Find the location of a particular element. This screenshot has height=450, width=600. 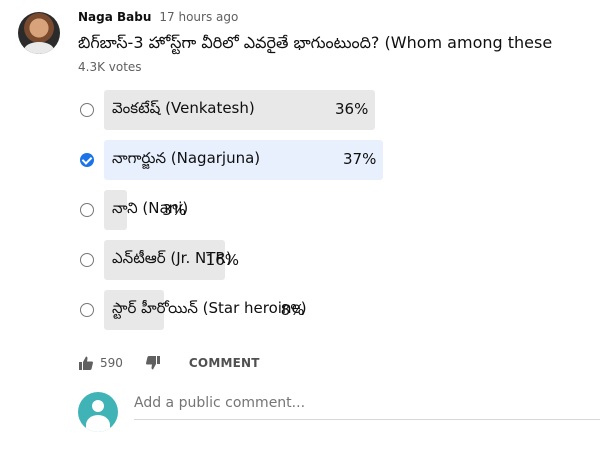

comment-input is located at coordinates (367, 403).